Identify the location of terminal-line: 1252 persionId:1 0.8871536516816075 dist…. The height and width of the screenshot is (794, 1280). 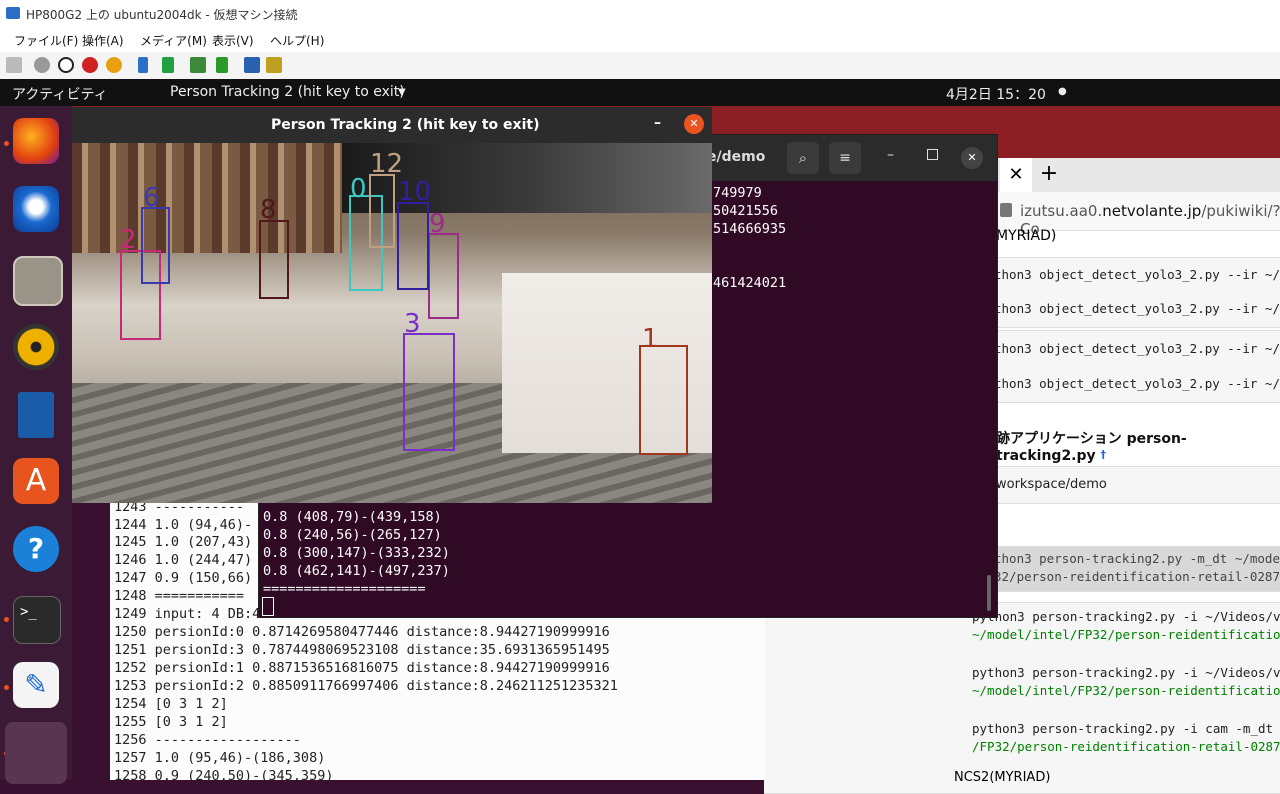
(362, 668).